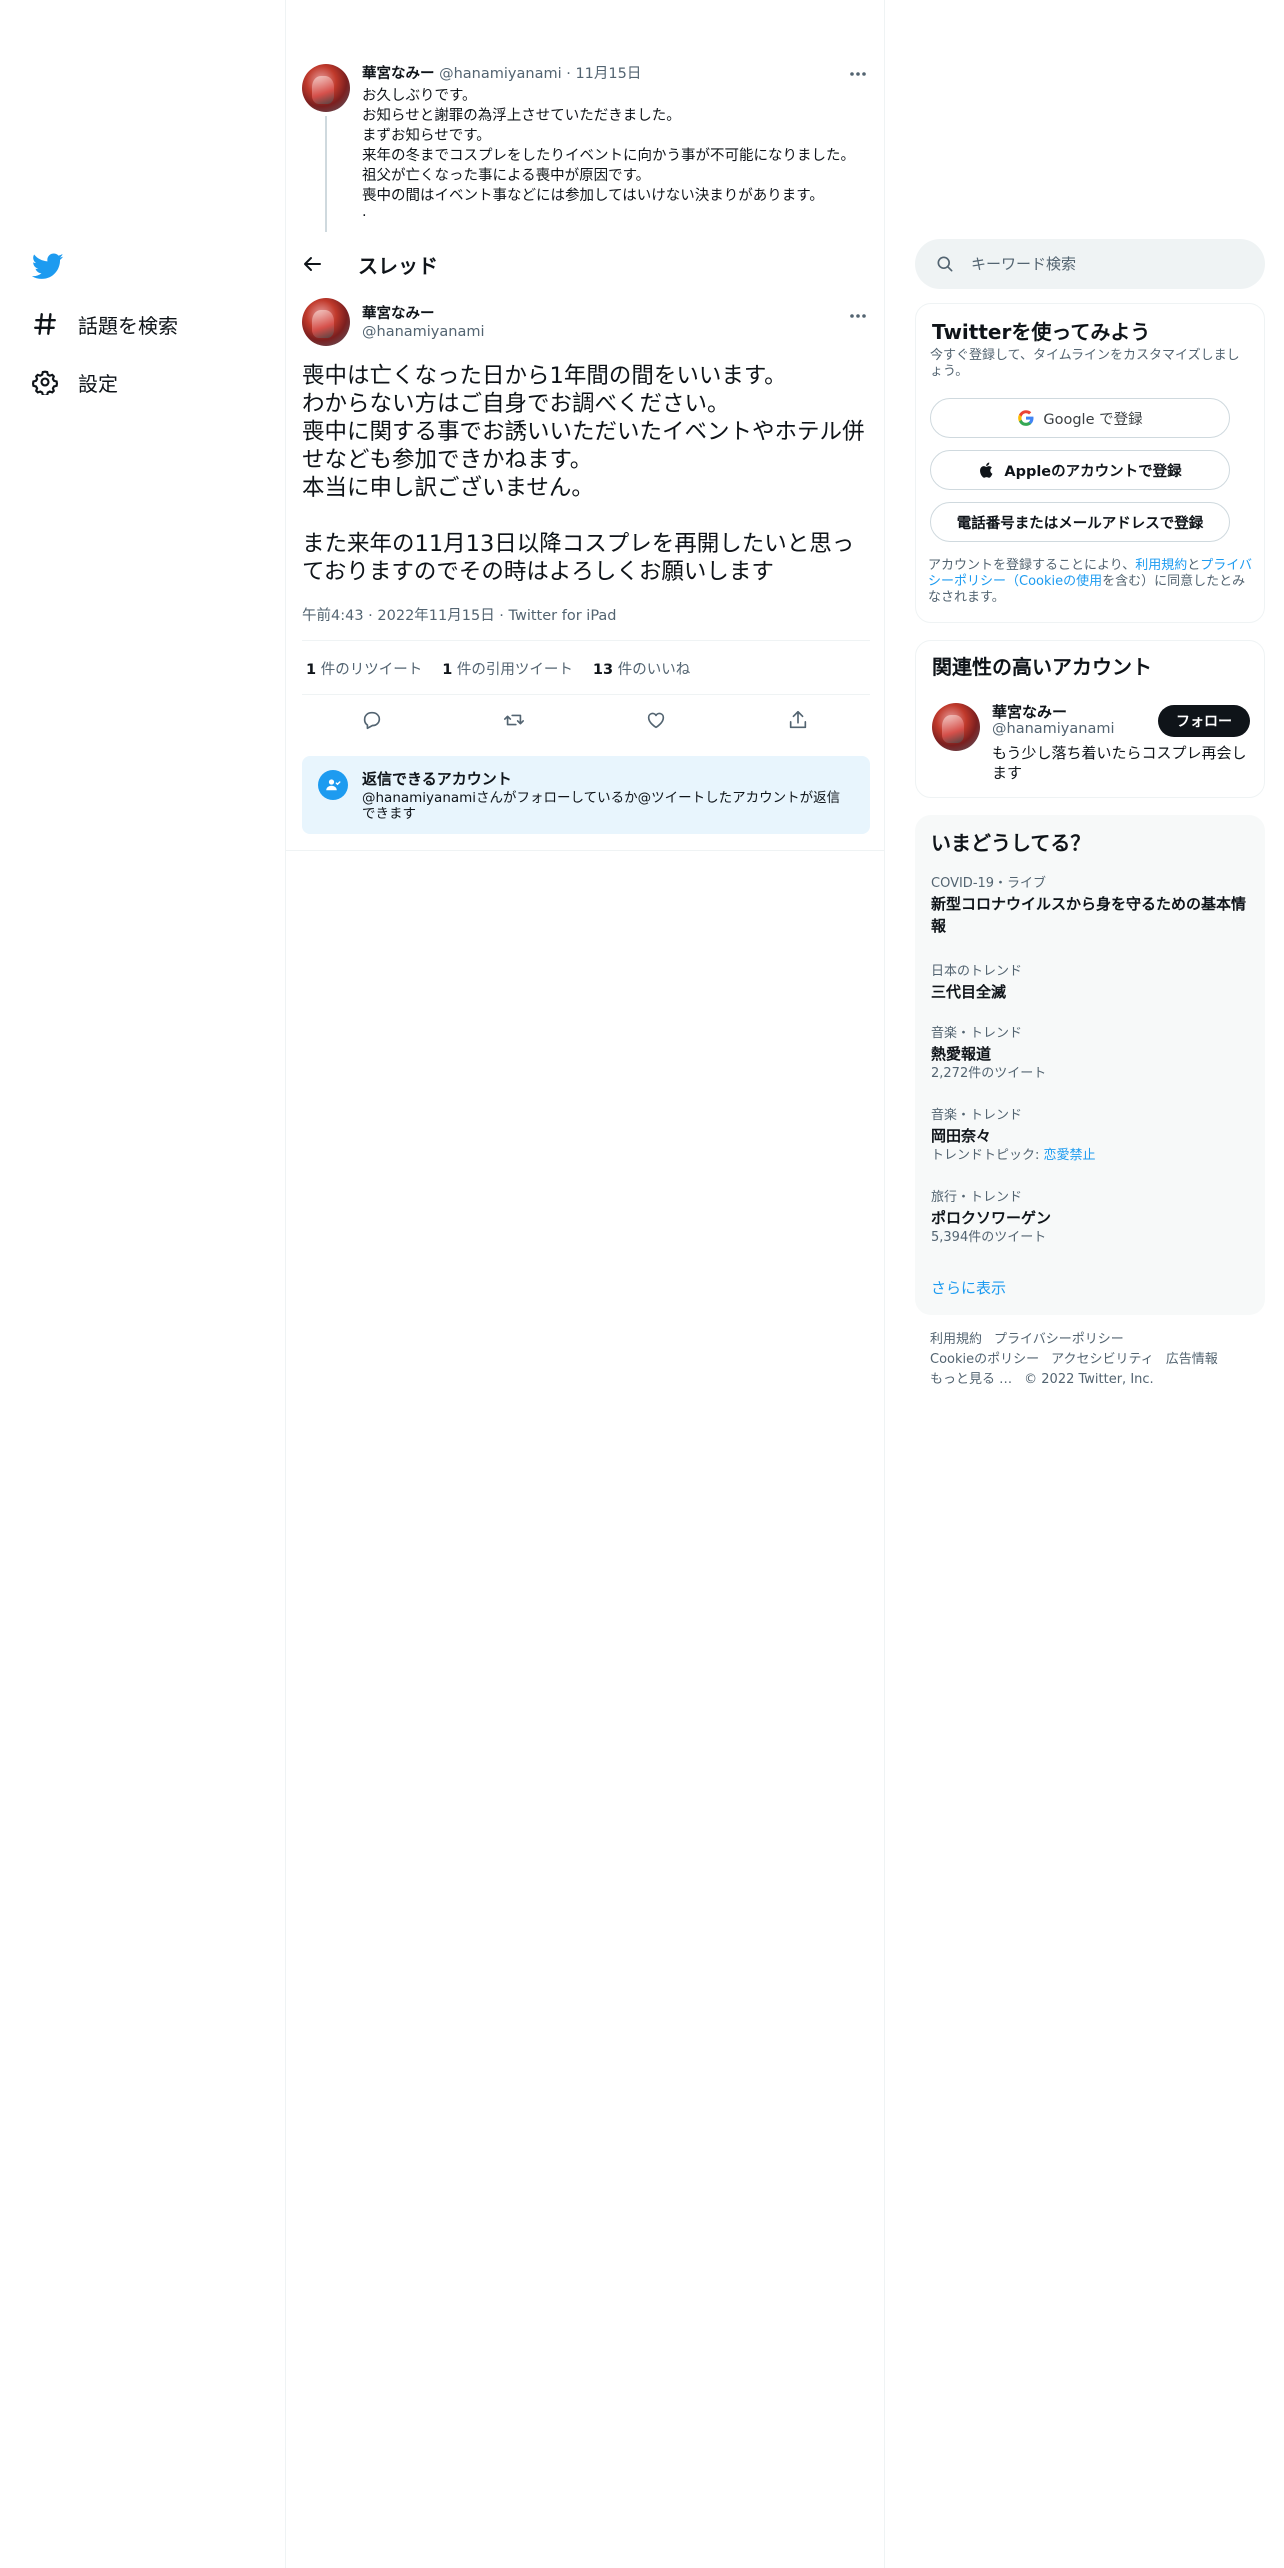  I want to click on like-button, so click(656, 720).